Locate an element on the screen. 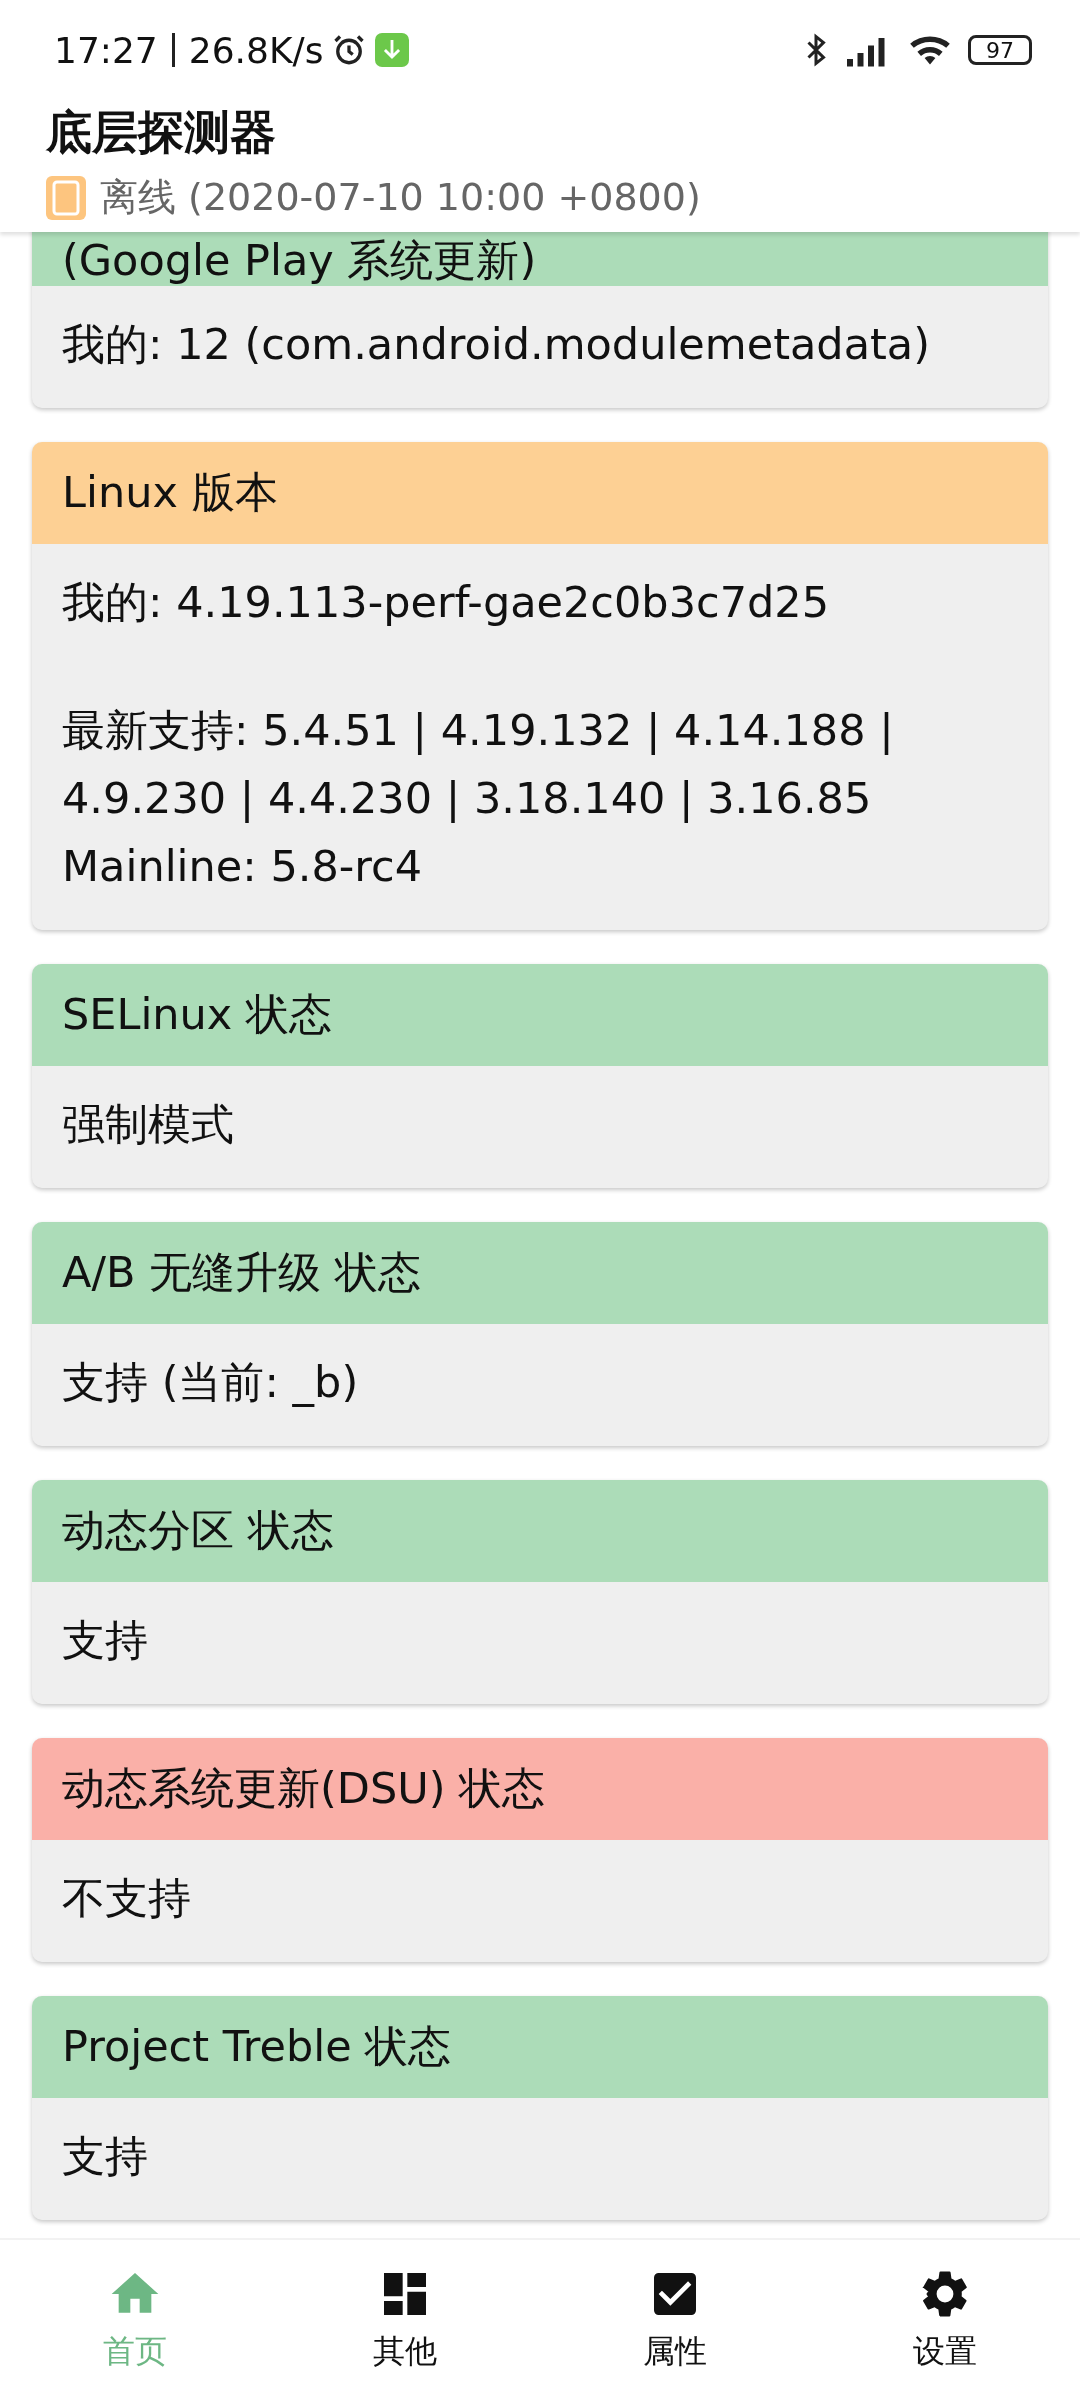  card-title: Project Treble 状态 is located at coordinates (257, 2046).